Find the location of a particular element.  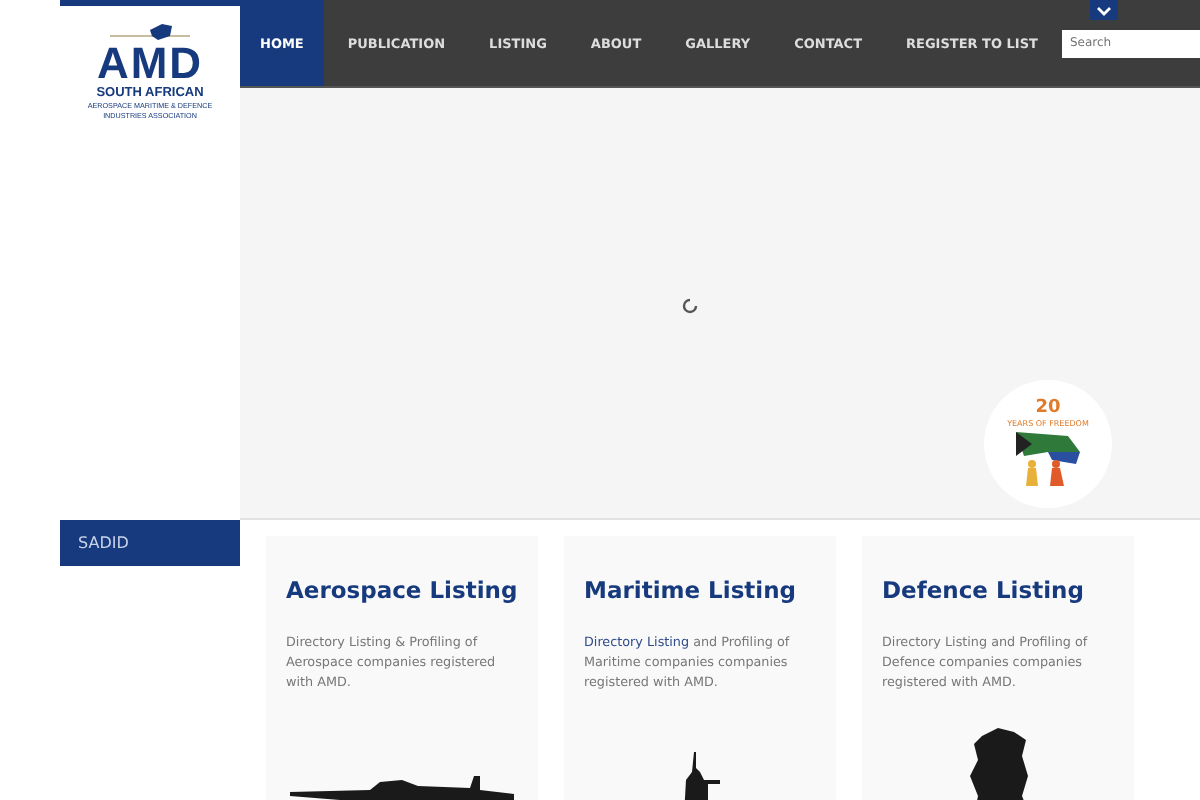

badge-number: 20 is located at coordinates (1048, 409).